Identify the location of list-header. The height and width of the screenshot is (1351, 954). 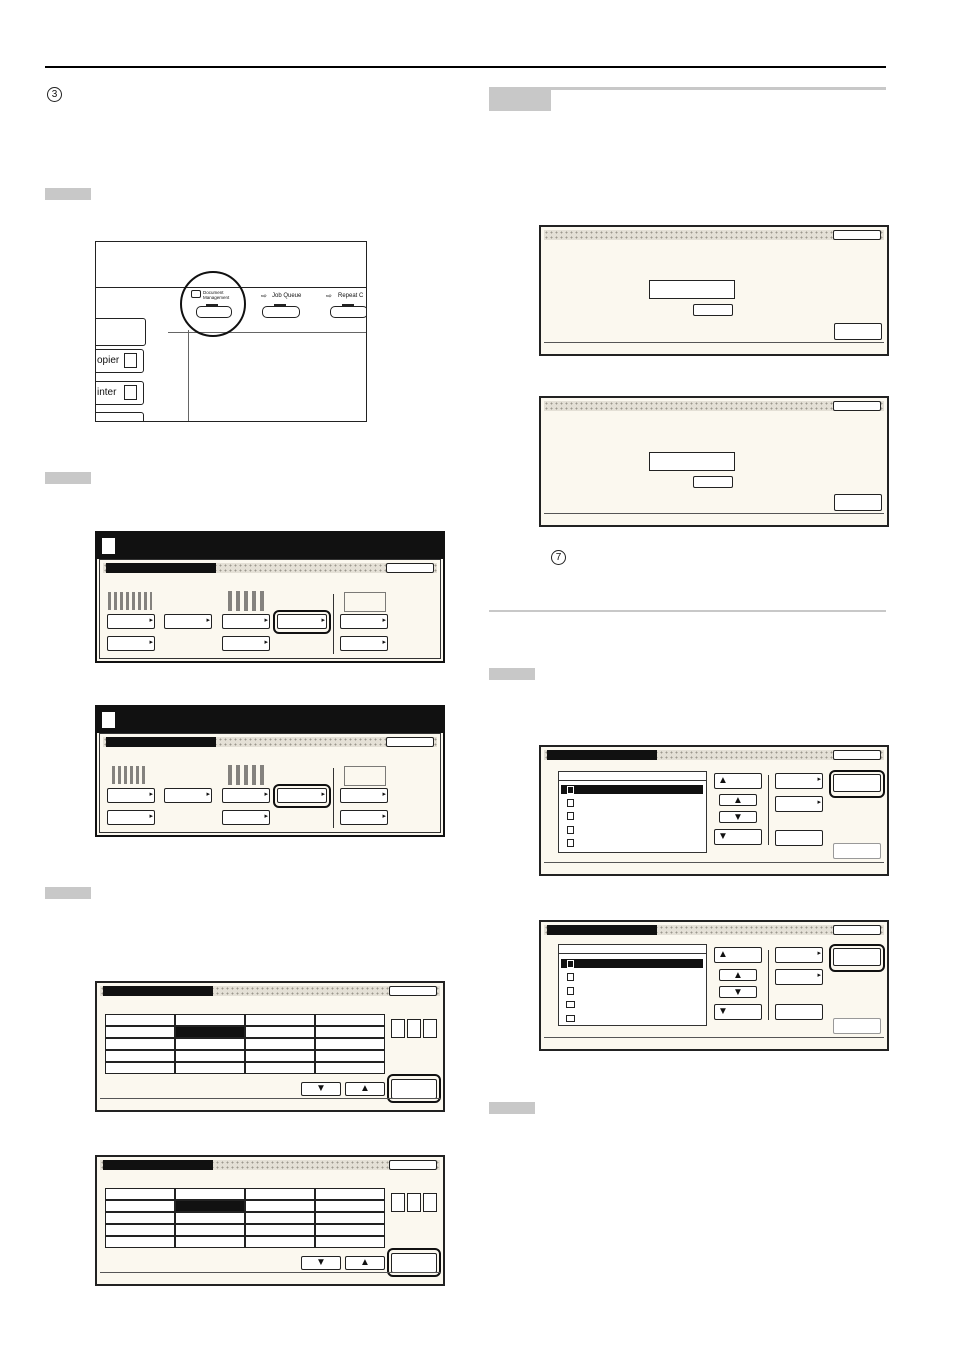
(632, 953).